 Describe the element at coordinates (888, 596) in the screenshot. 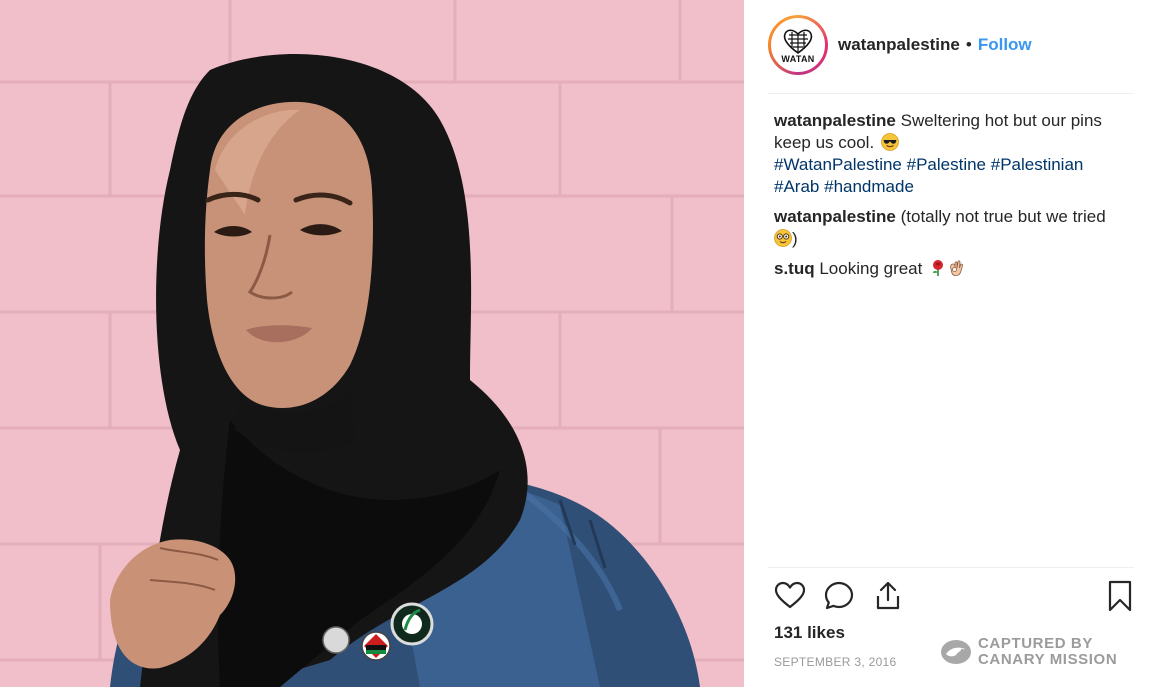

I see `share-icon` at that location.